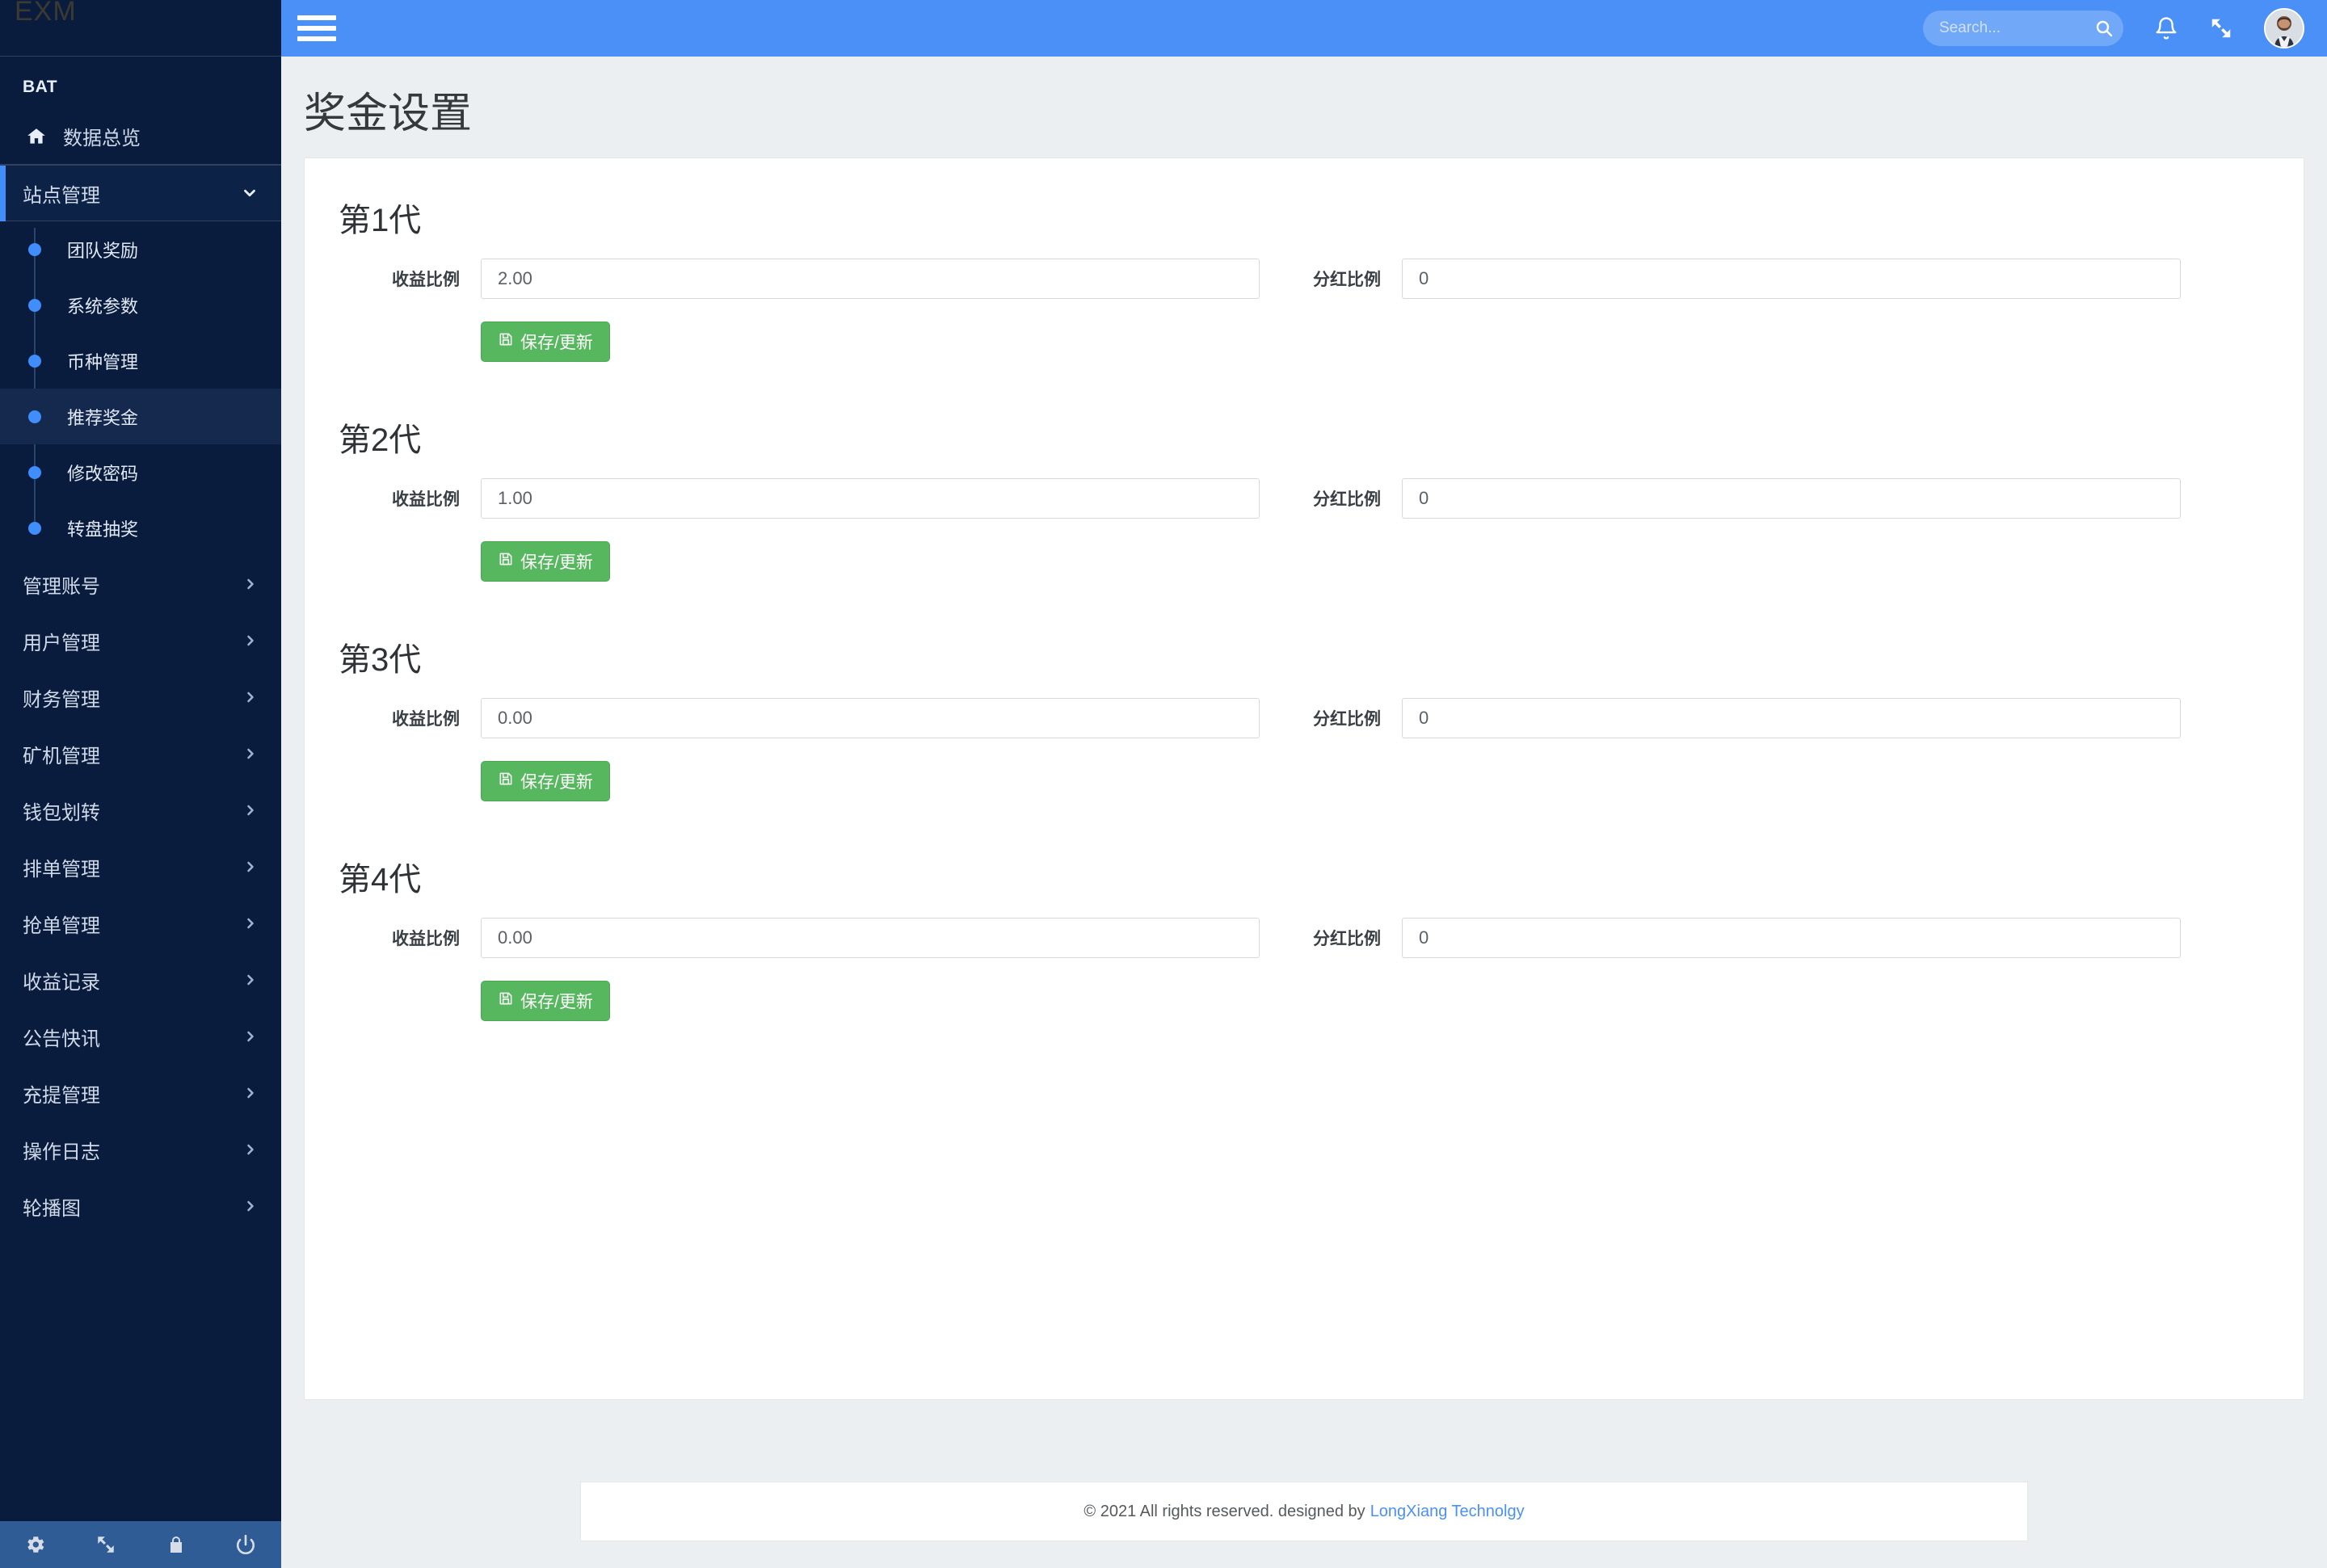 The width and height of the screenshot is (2327, 1568). I want to click on sidebar-item-wallet-transfer: 钱包划转, so click(140, 810).